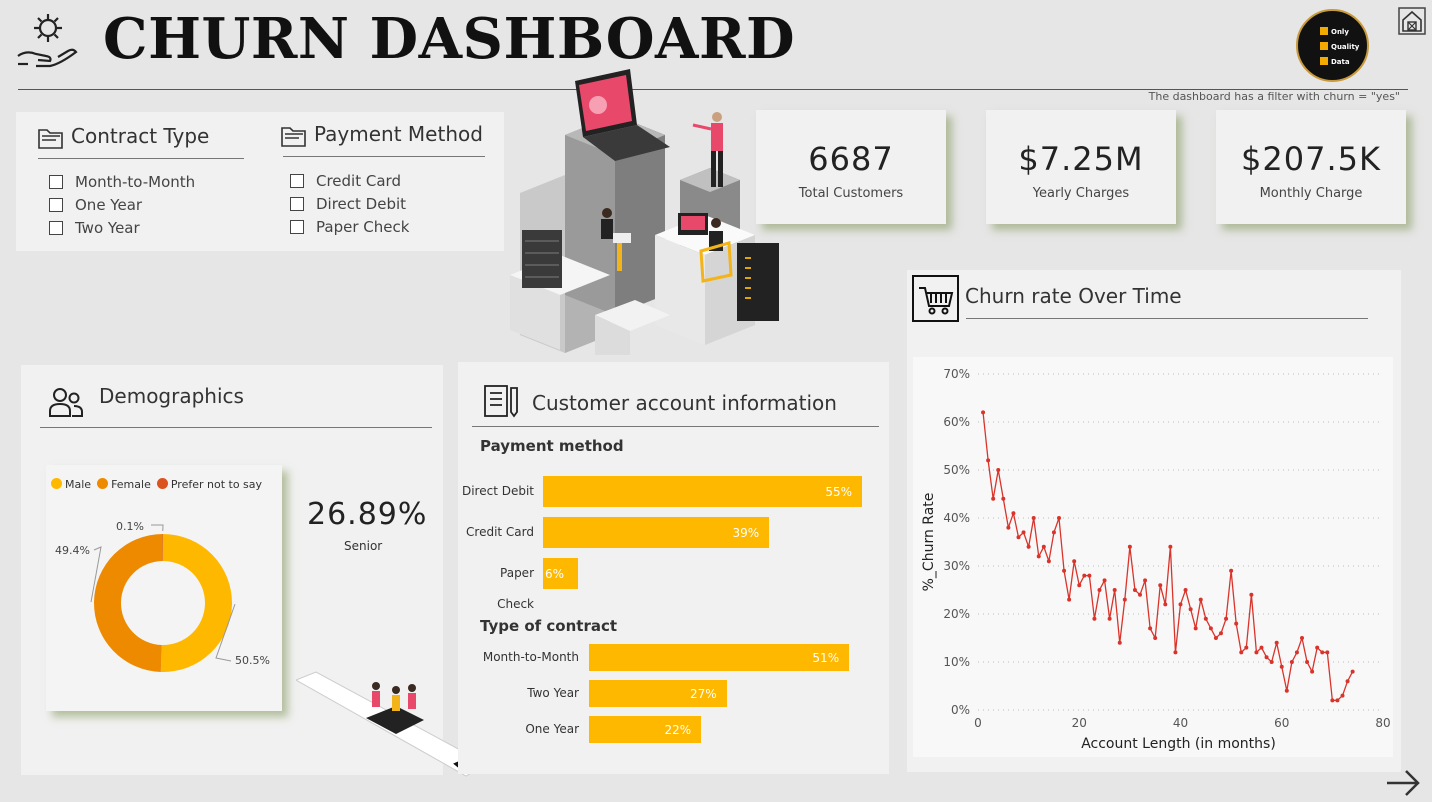 The height and width of the screenshot is (802, 1432). Describe the element at coordinates (122, 204) in the screenshot. I see `contract-option-one-year: One Year` at that location.